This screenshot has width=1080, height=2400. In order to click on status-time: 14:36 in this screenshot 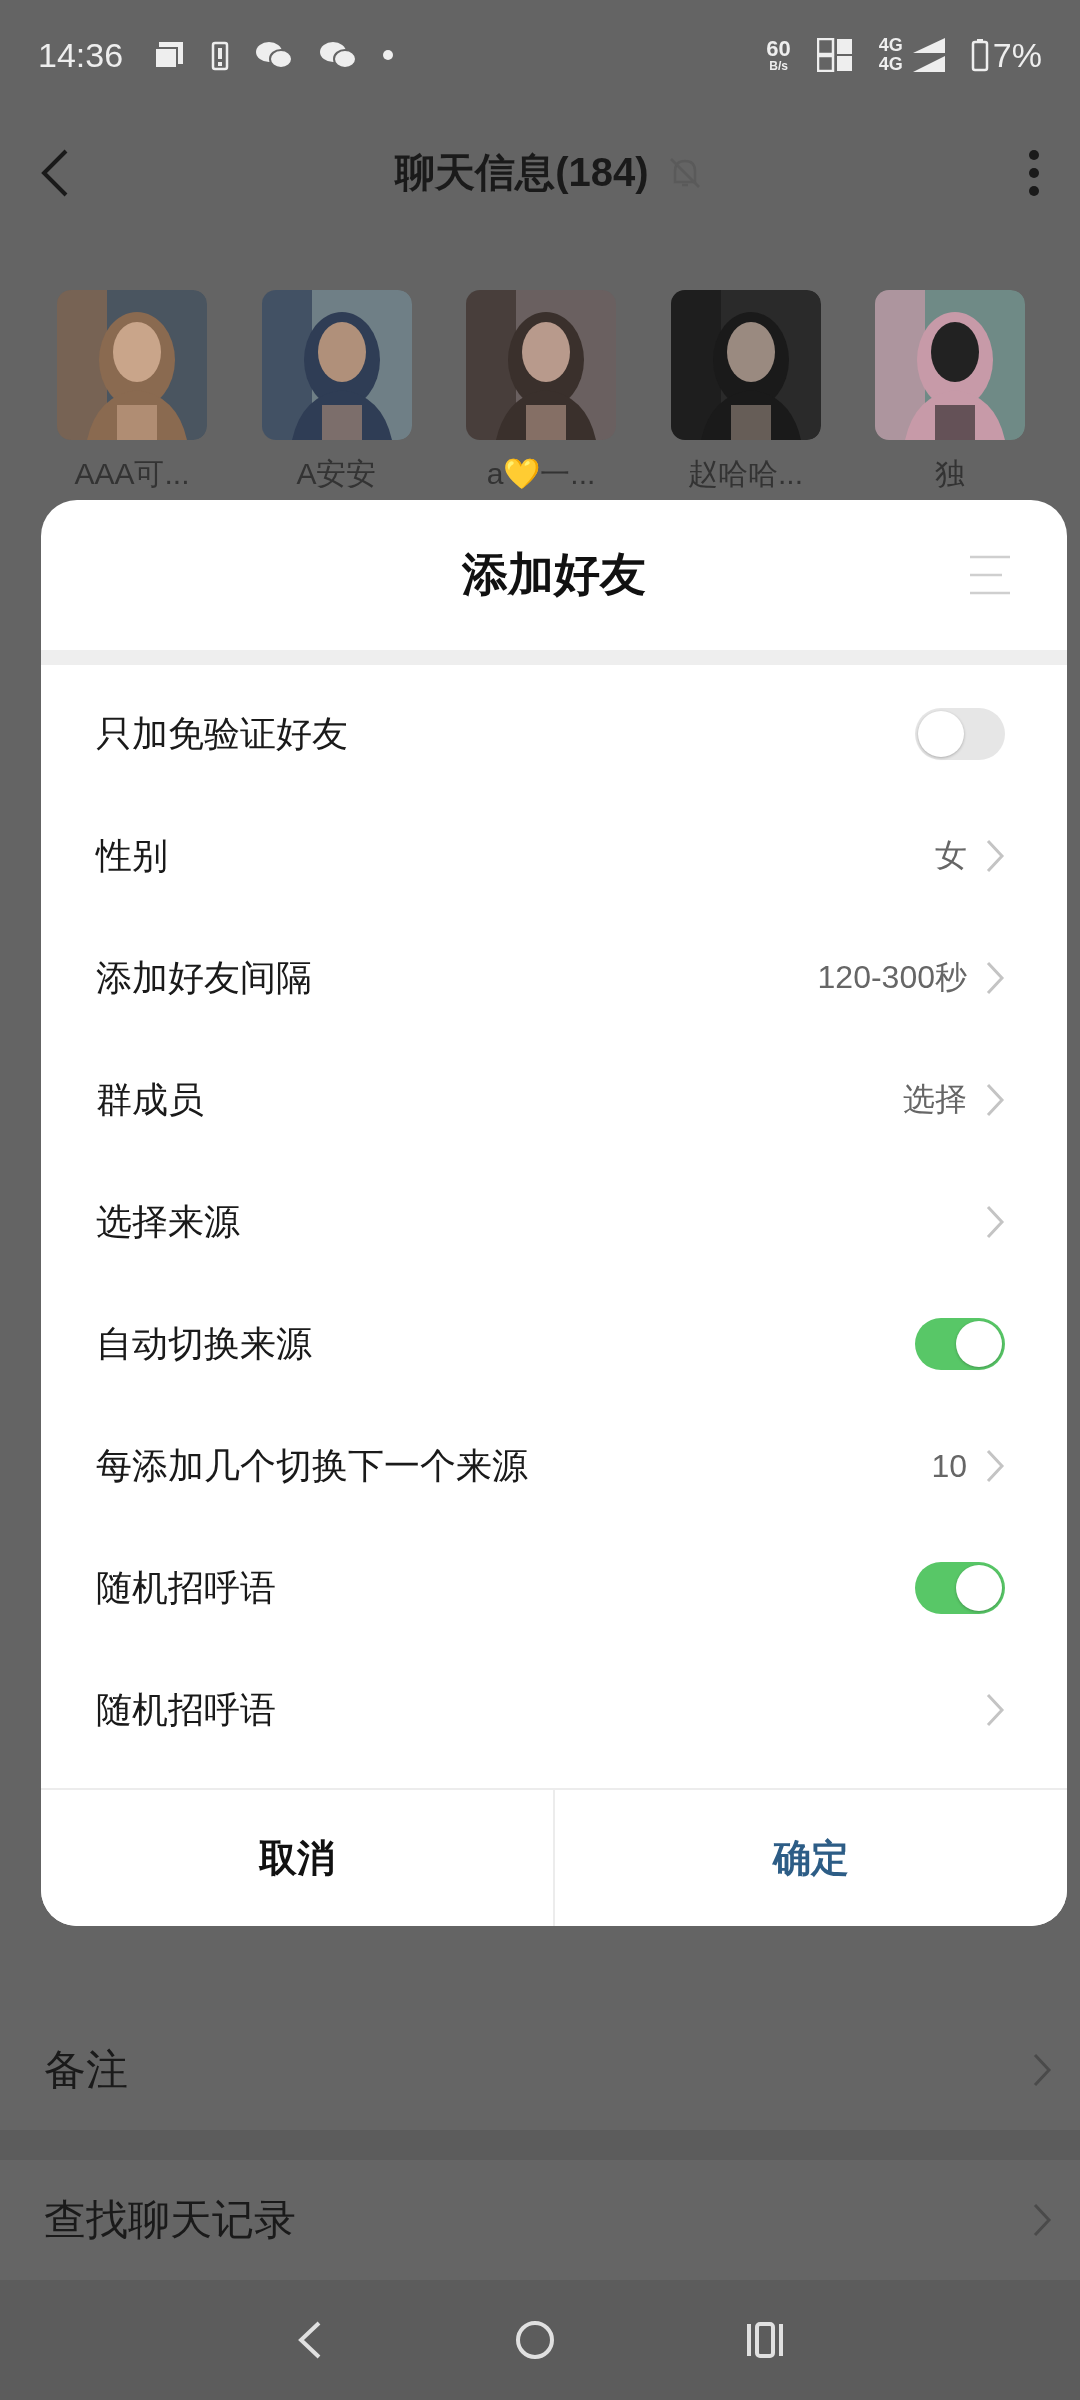, I will do `click(81, 55)`.